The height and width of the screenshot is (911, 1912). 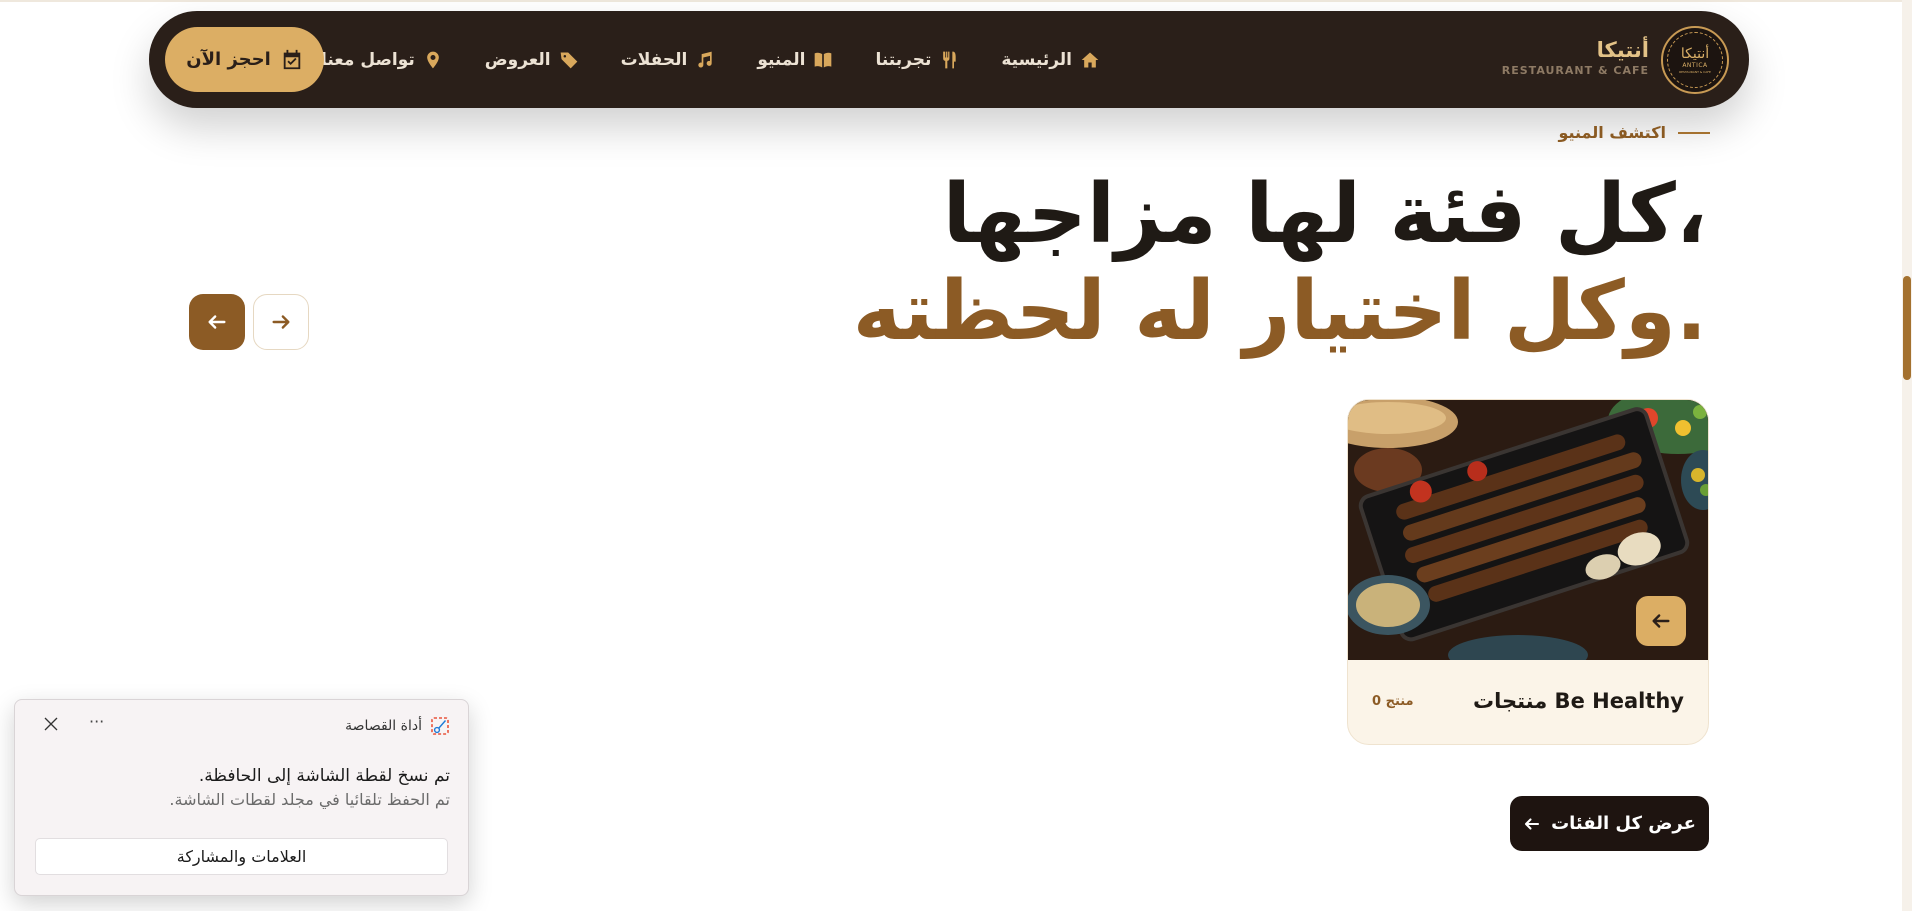 I want to click on card-arrow-button, so click(x=1661, y=621).